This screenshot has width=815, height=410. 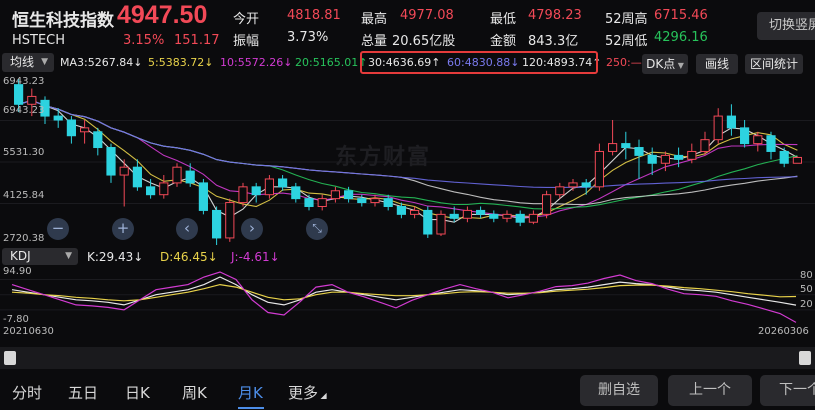 I want to click on index-name: 恒生科技指数, so click(x=63, y=21).